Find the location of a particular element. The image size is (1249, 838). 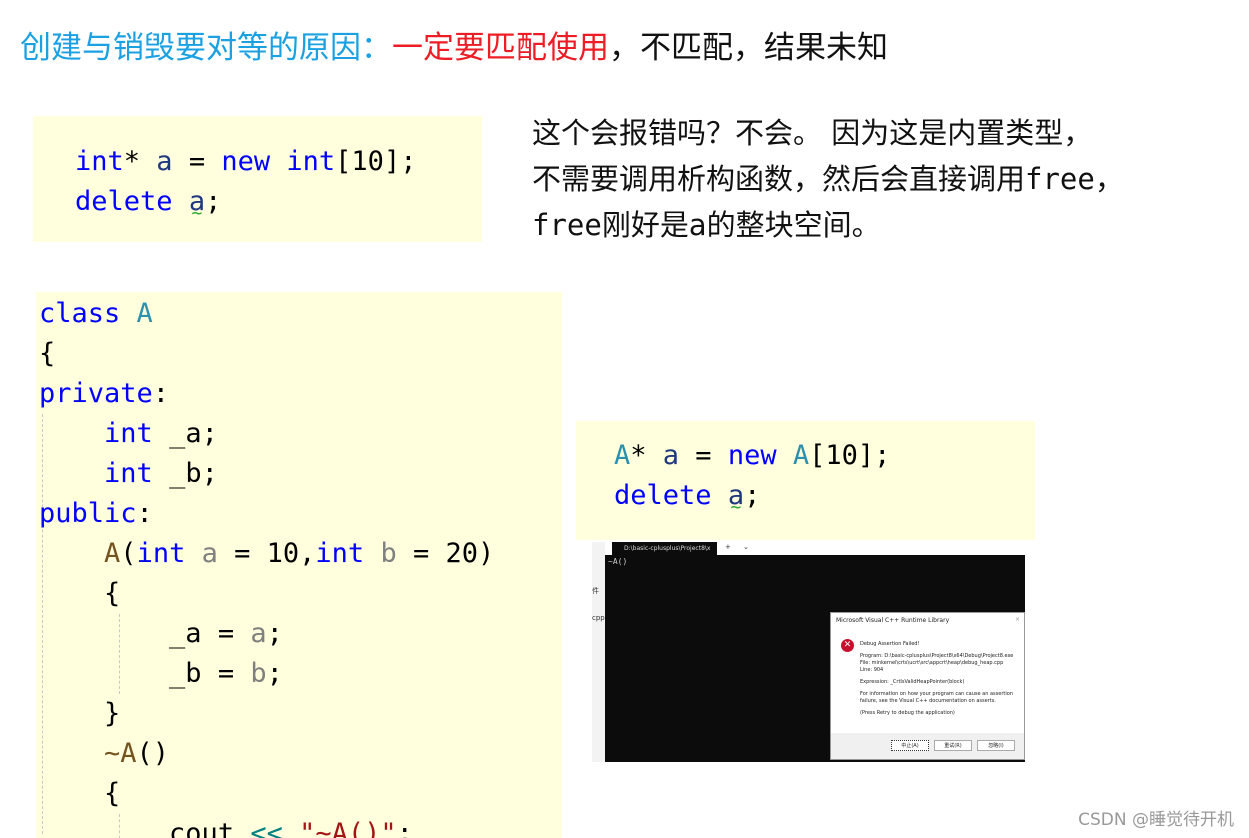

code-line: cout << "~A()"; is located at coordinates (266, 826).